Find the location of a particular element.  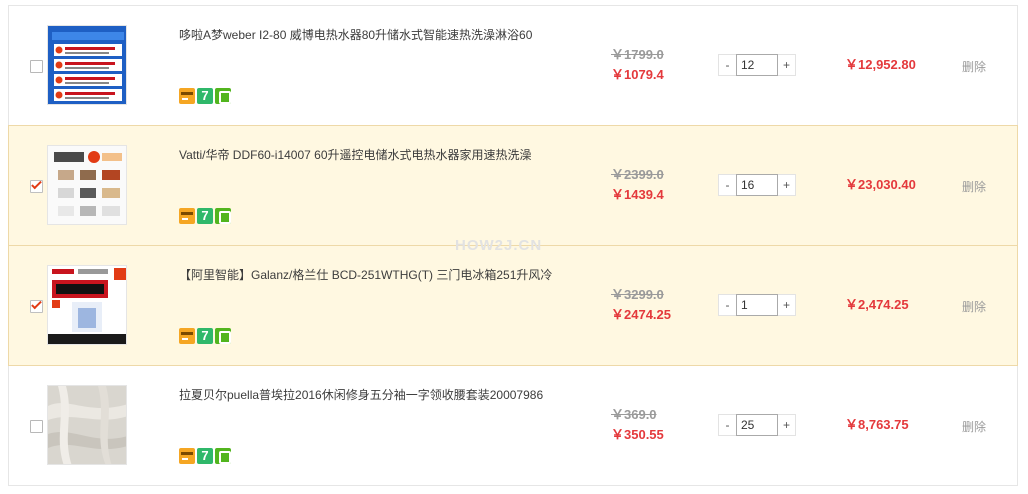

promo-price: ￥350.55 is located at coordinates (637, 434).